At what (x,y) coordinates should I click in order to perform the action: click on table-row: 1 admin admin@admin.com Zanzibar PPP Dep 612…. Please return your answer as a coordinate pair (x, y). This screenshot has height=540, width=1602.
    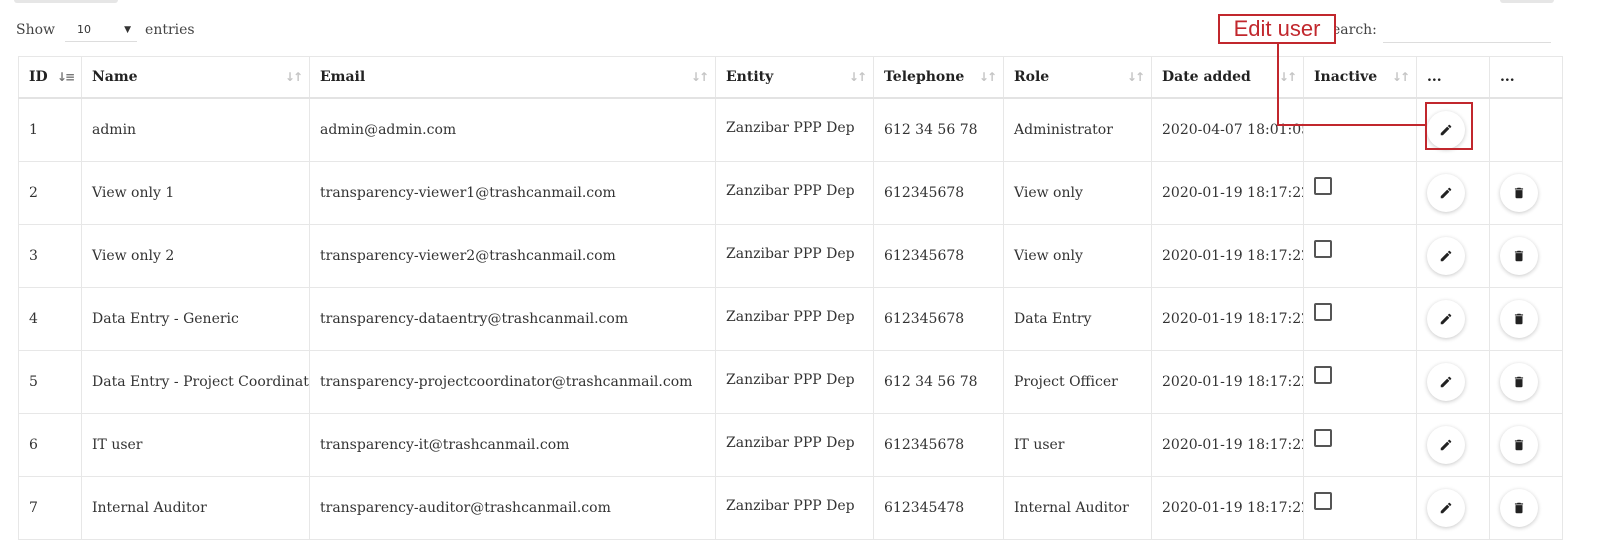
    Looking at the image, I should click on (790, 129).